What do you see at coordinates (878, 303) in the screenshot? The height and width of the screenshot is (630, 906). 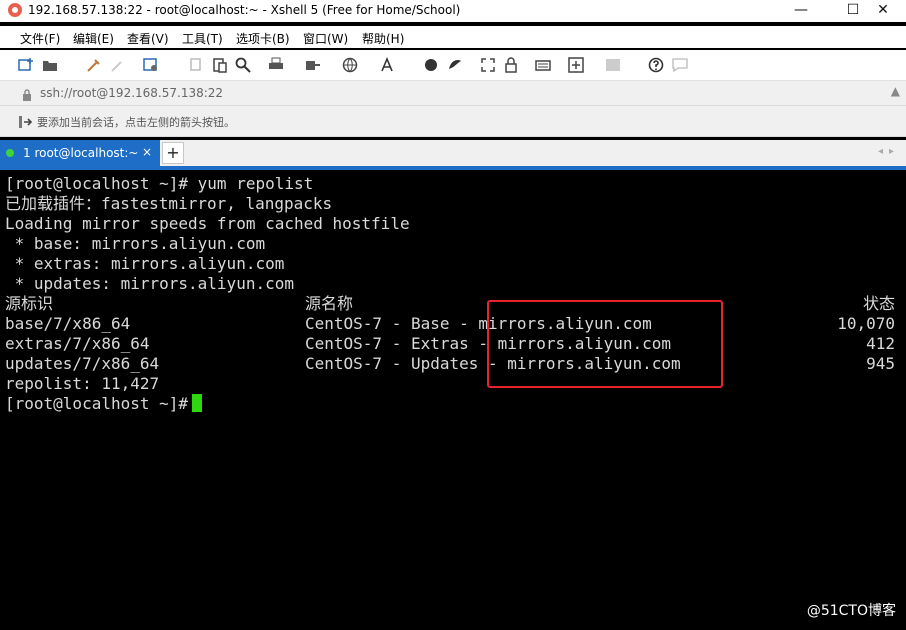 I see `repo-status-header: 状态` at bounding box center [878, 303].